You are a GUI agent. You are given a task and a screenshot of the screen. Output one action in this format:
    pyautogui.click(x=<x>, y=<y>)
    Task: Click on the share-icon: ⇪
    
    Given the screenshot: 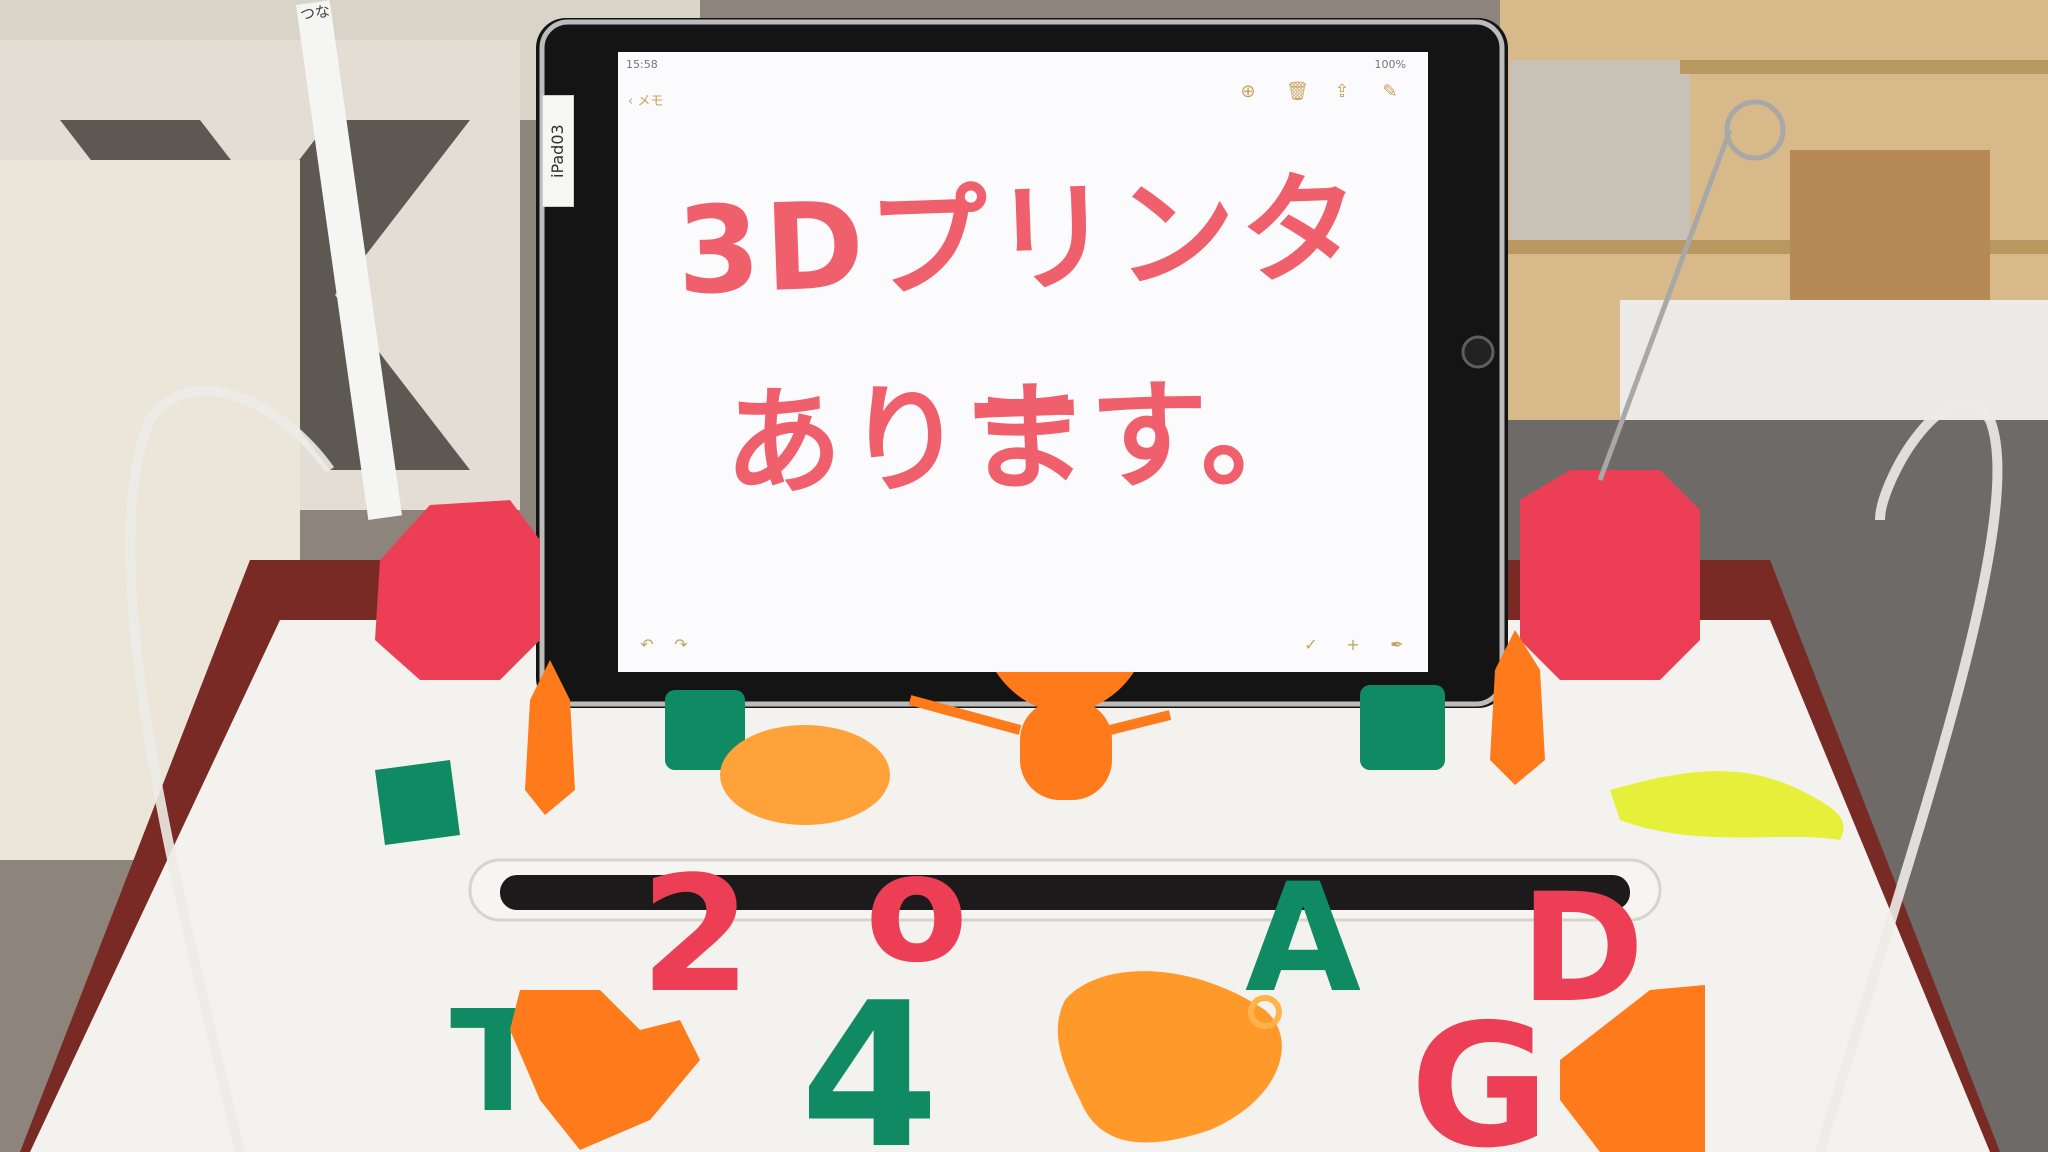 What is the action you would take?
    pyautogui.click(x=1342, y=92)
    